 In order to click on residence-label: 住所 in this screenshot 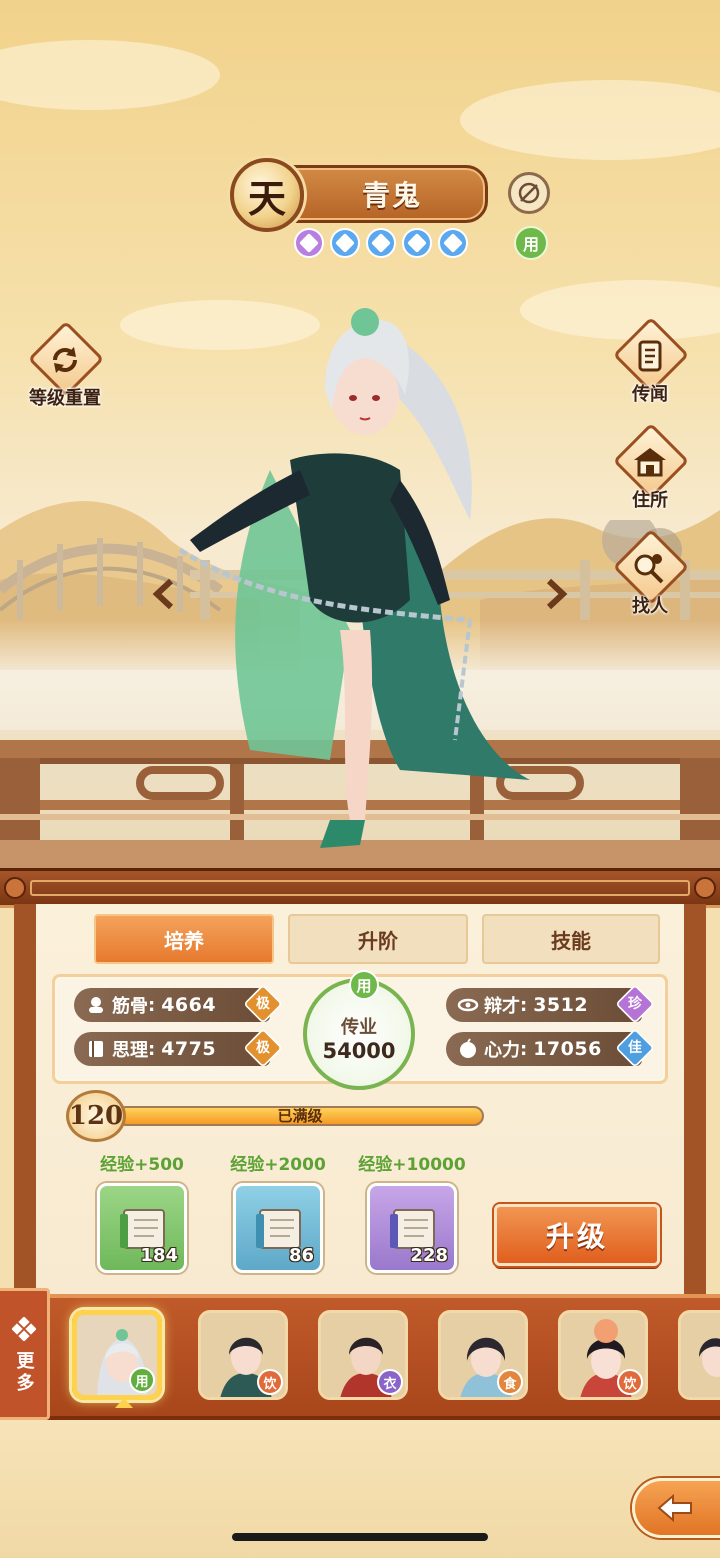, I will do `click(650, 500)`.